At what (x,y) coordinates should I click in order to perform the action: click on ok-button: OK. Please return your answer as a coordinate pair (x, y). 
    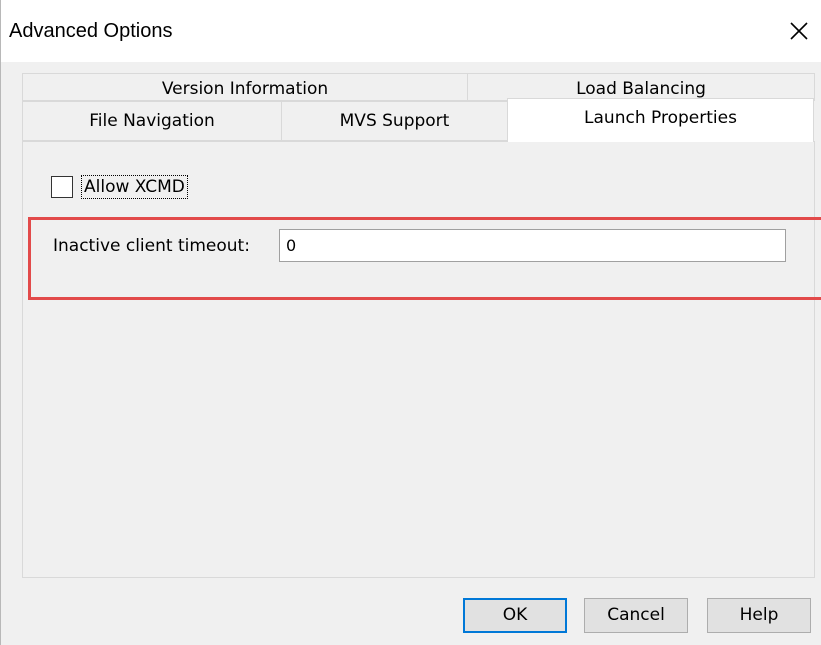
    Looking at the image, I should click on (515, 615).